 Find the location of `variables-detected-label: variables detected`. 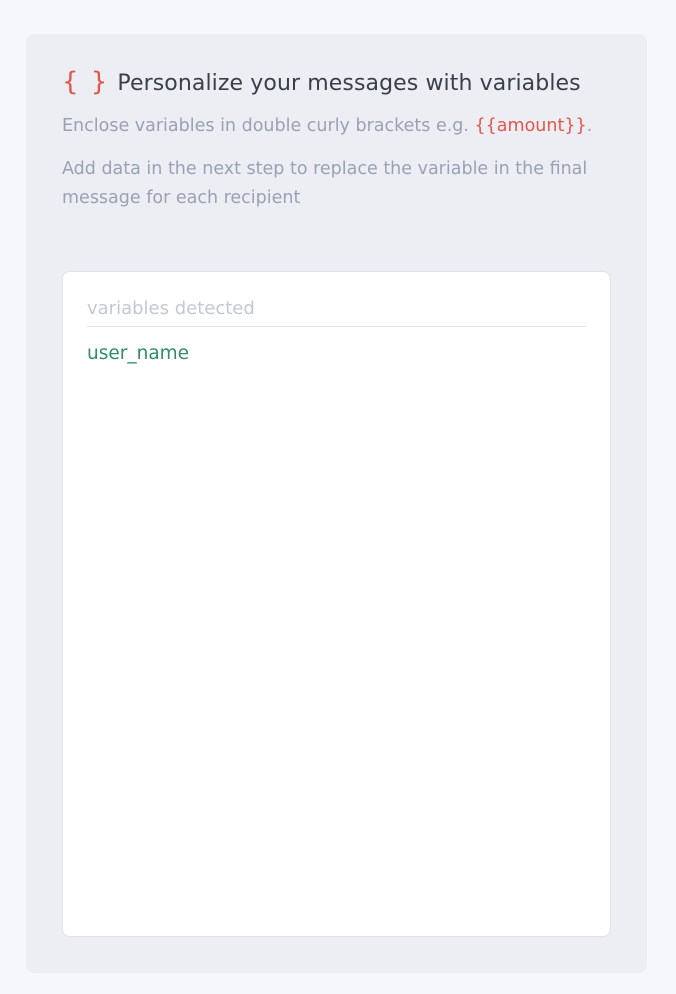

variables-detected-label: variables detected is located at coordinates (336, 311).